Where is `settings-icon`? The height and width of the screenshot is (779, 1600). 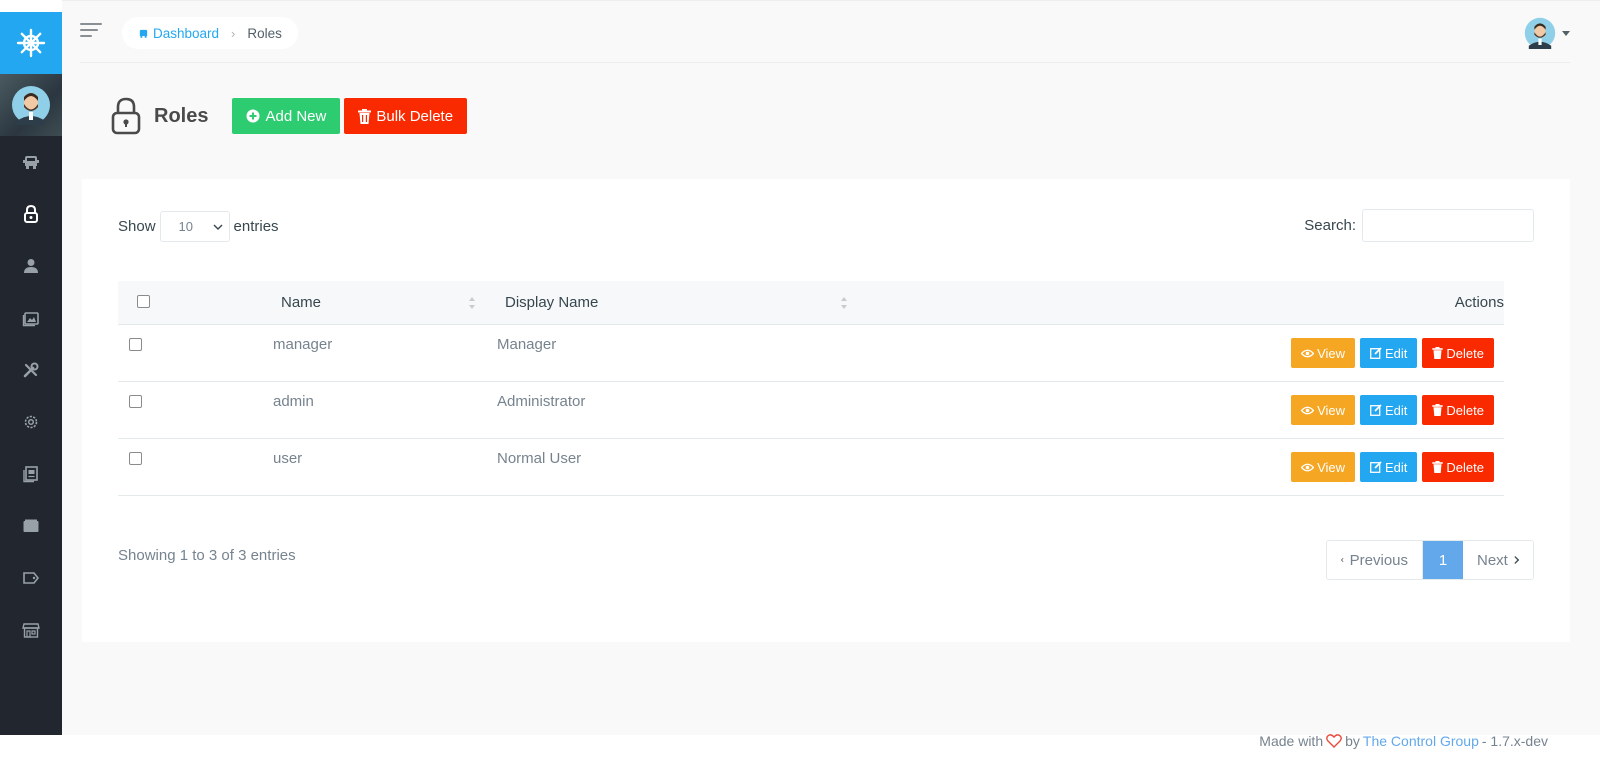 settings-icon is located at coordinates (31, 422).